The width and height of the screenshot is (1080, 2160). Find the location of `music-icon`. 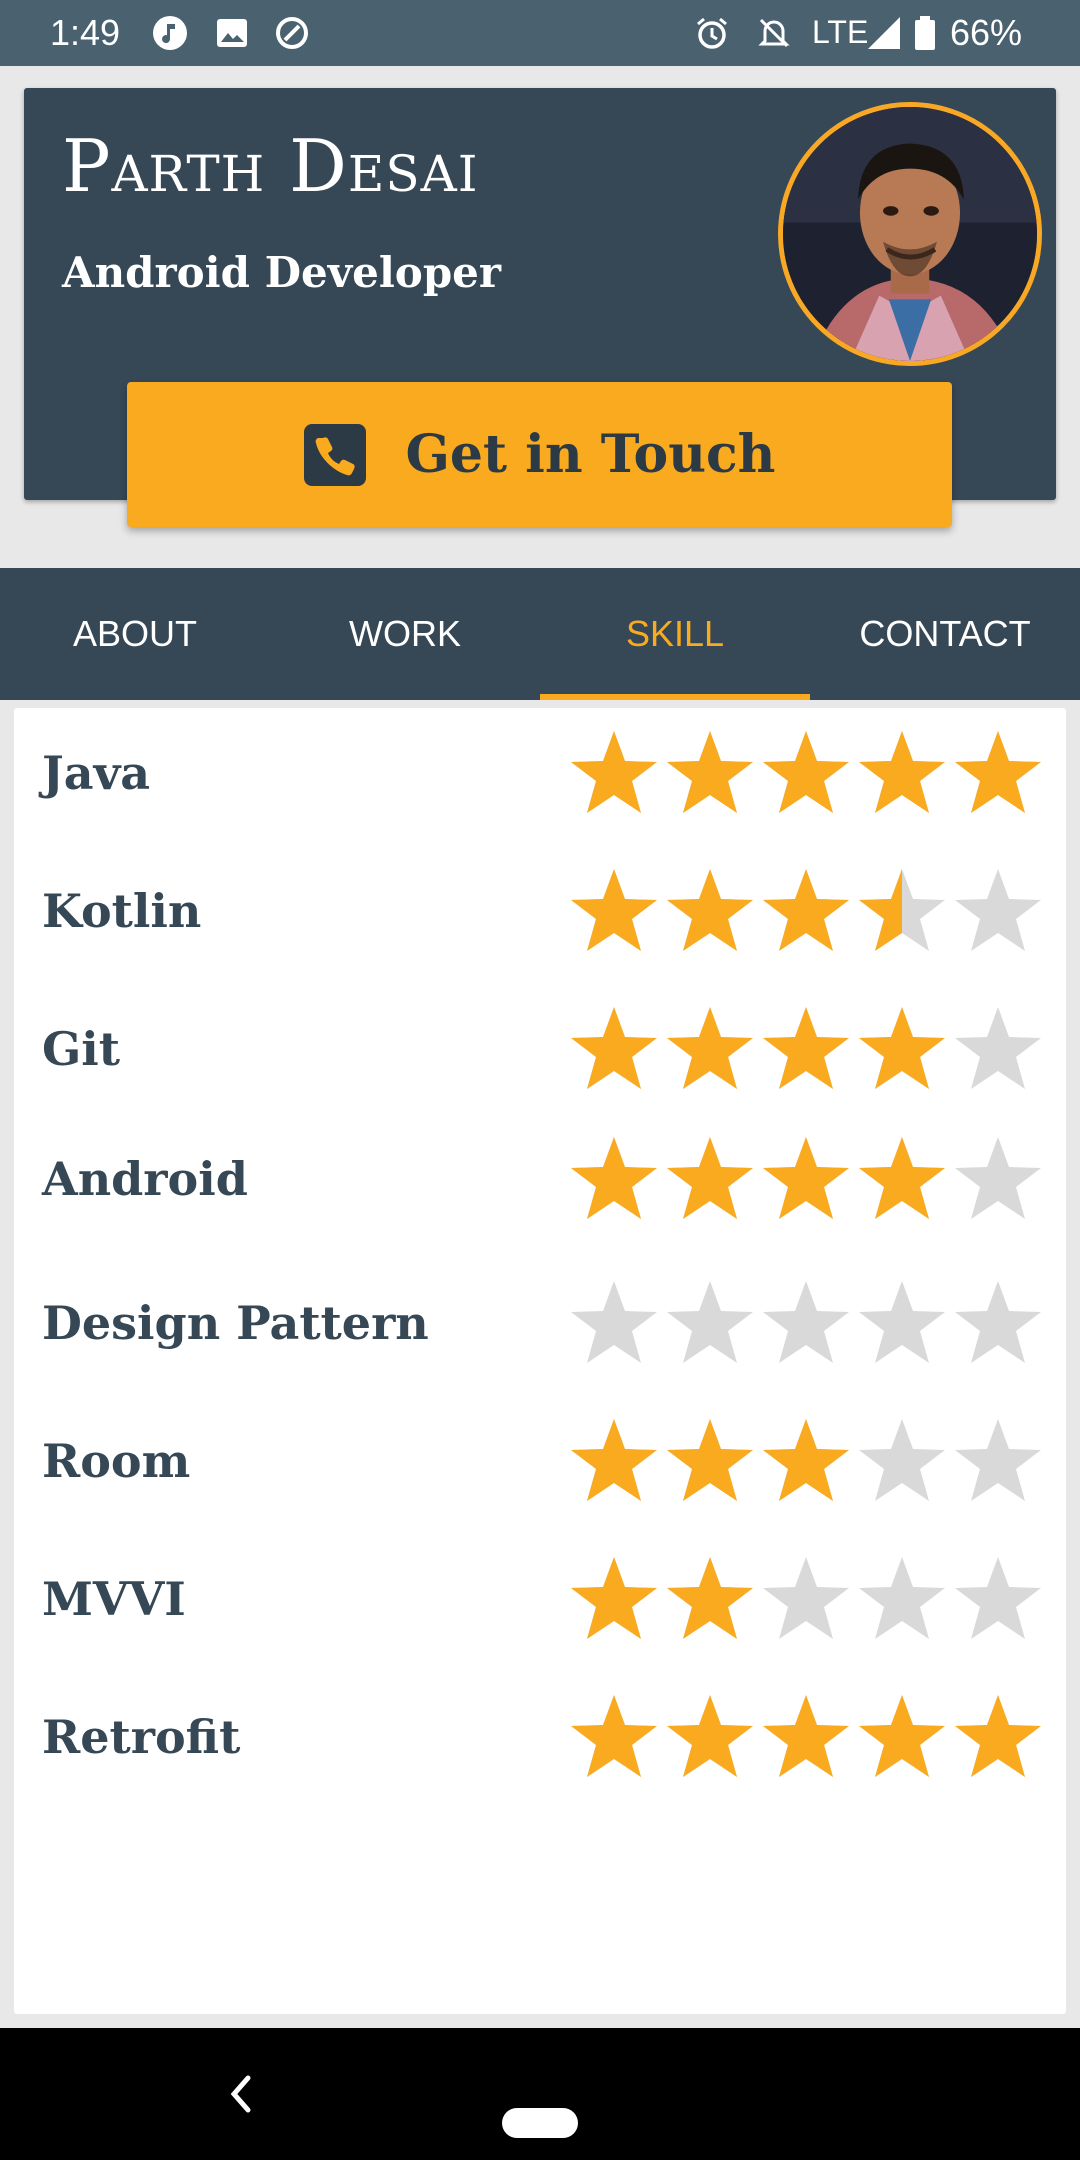

music-icon is located at coordinates (170, 33).